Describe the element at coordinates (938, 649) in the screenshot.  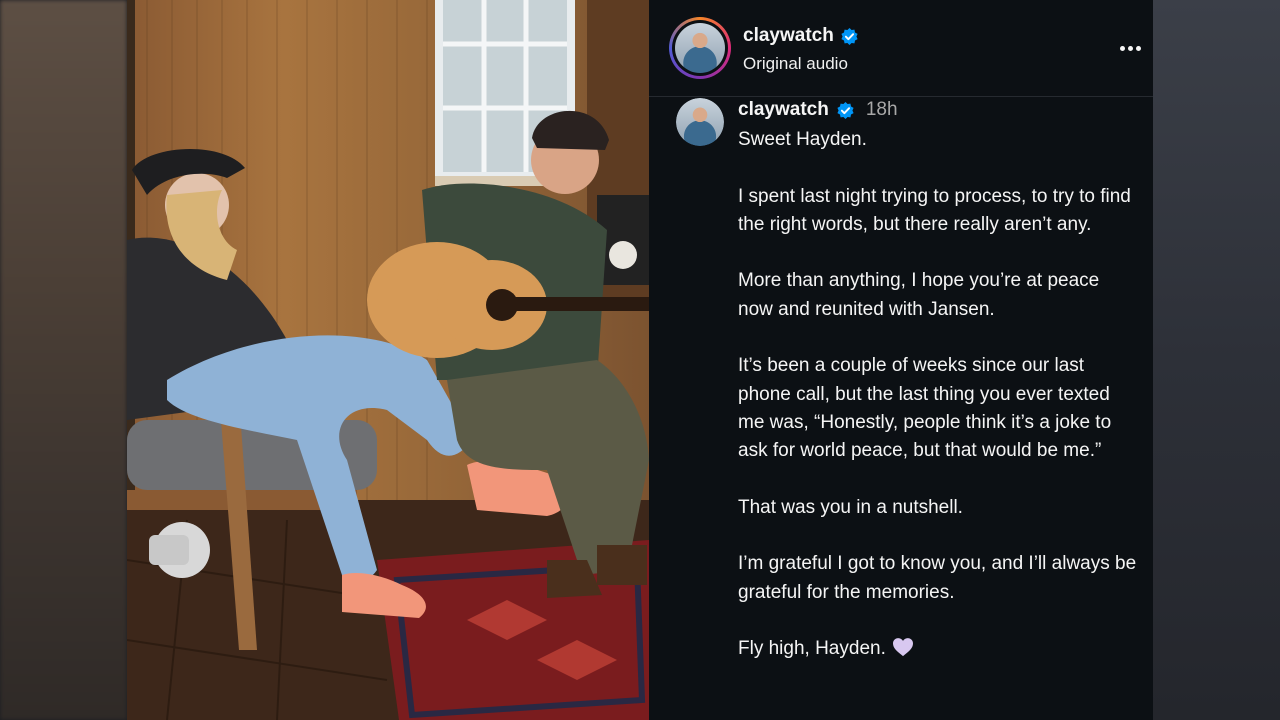
I see `caption-closing: Fly high, Hayden.` at that location.